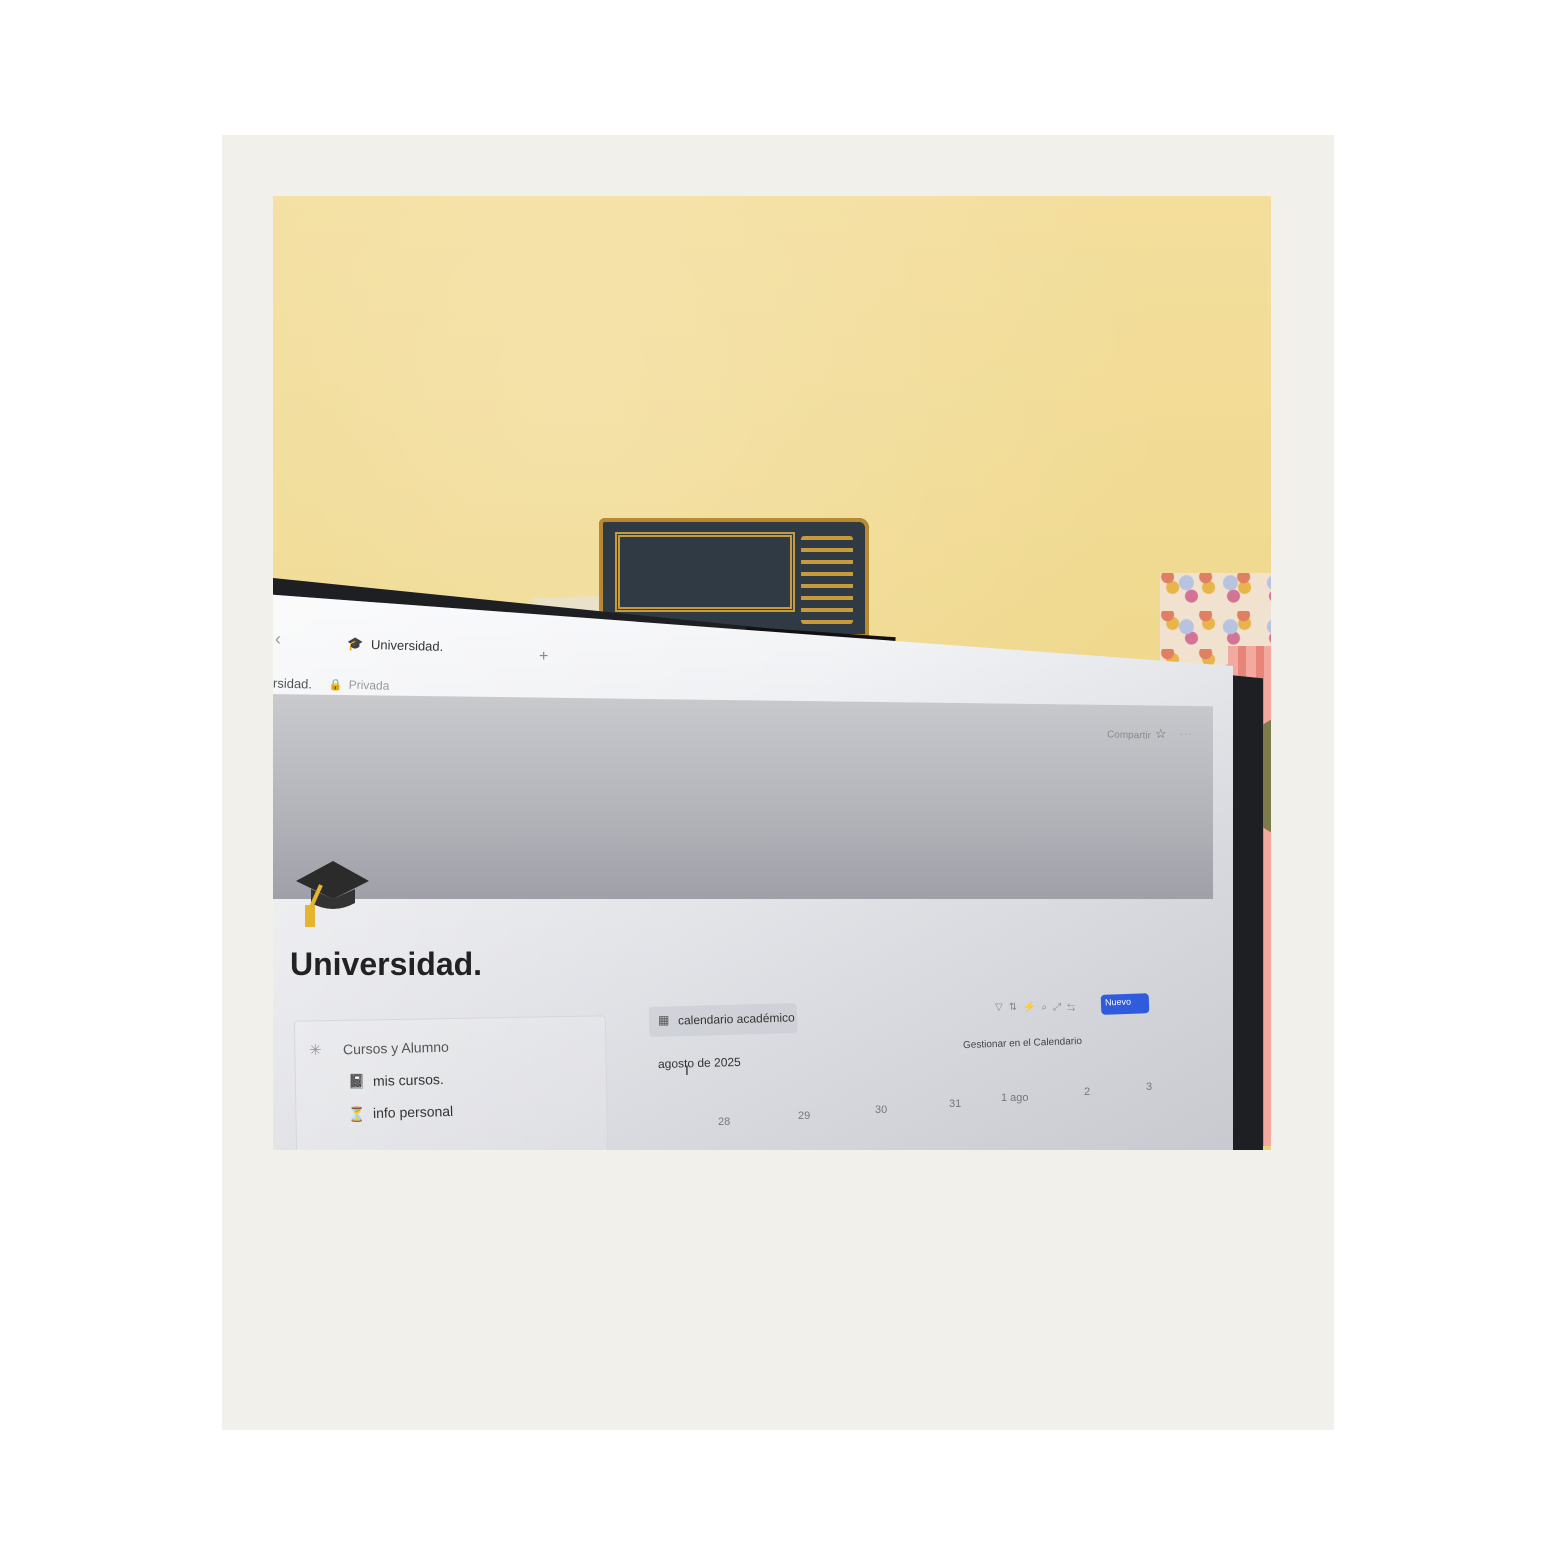  Describe the element at coordinates (543, 657) in the screenshot. I see `new-tab-icon: +` at that location.